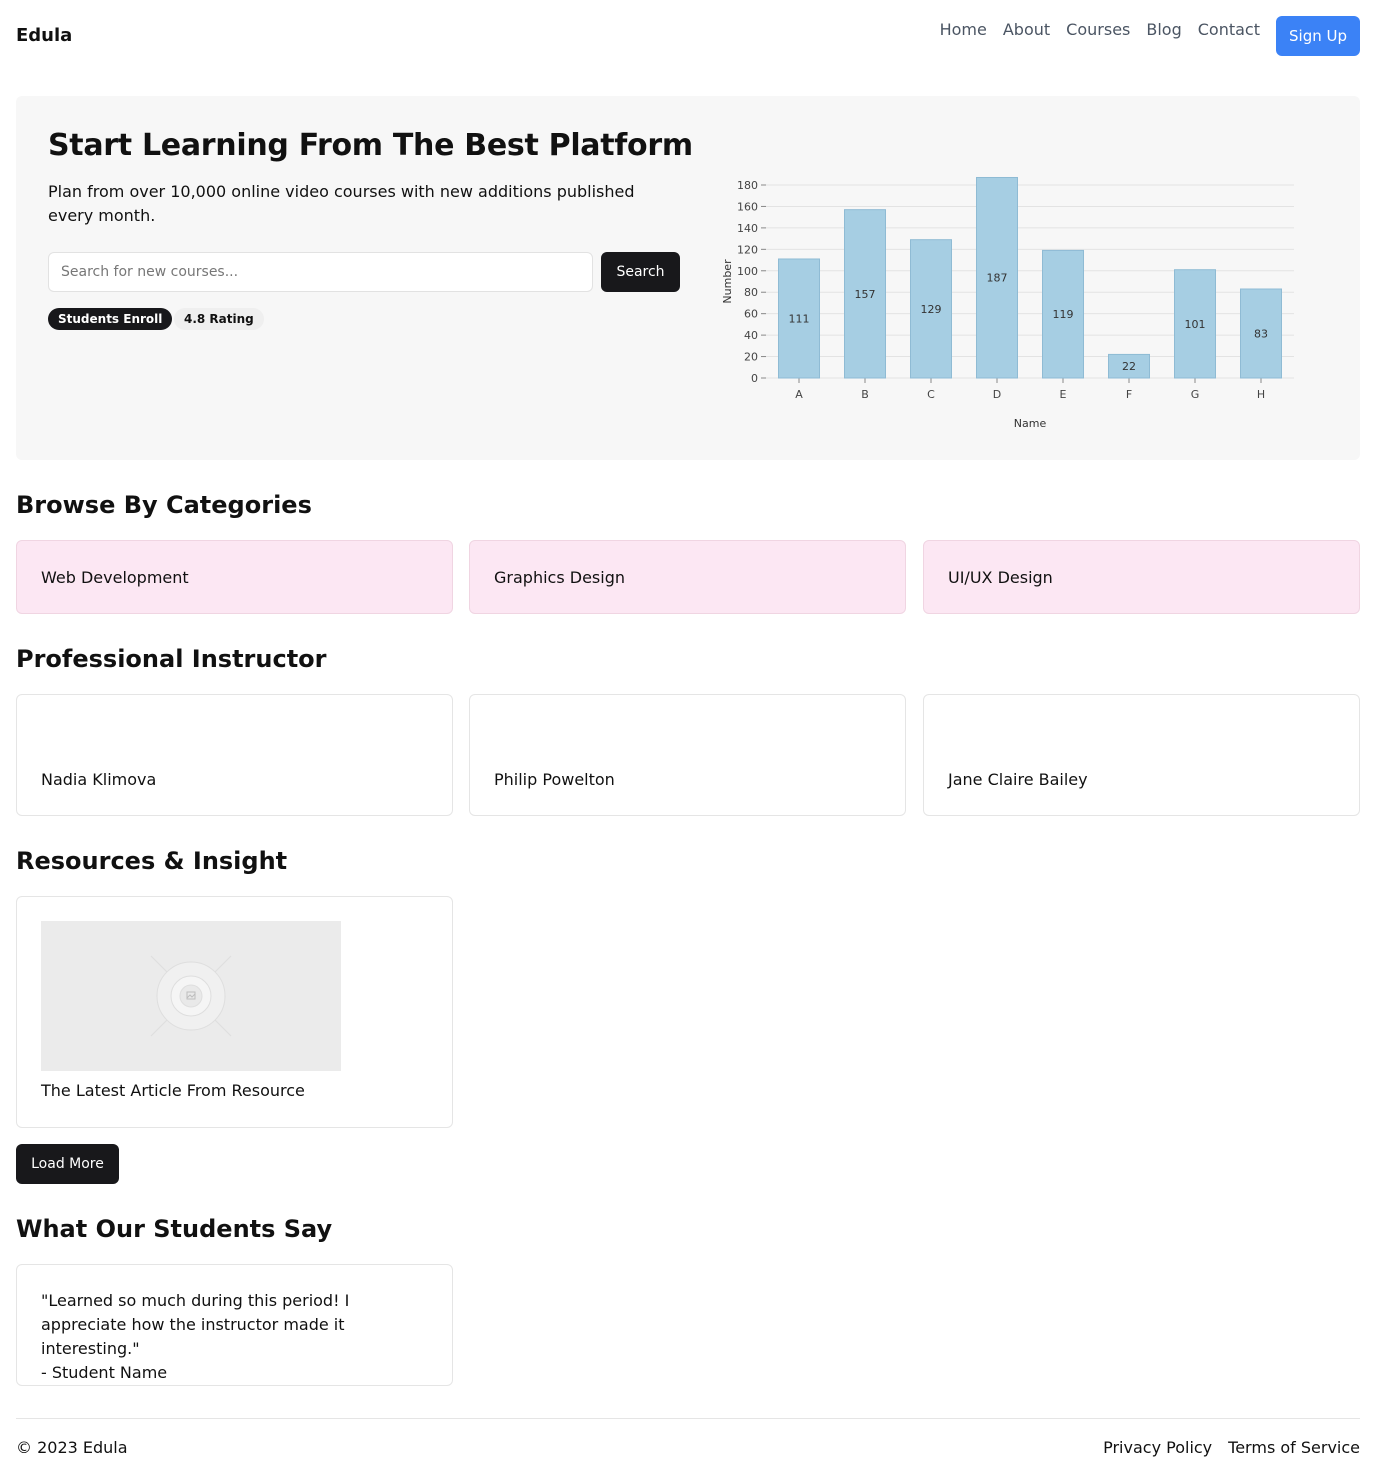  I want to click on y-tick-label: 40, so click(751, 335).